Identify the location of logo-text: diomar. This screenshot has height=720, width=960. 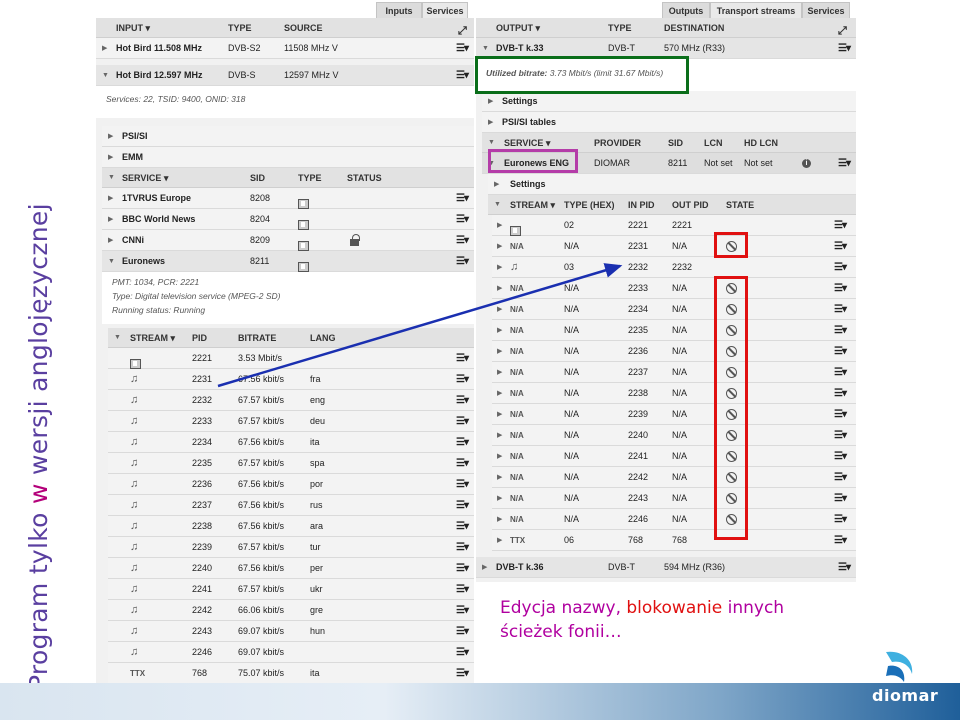
(905, 695).